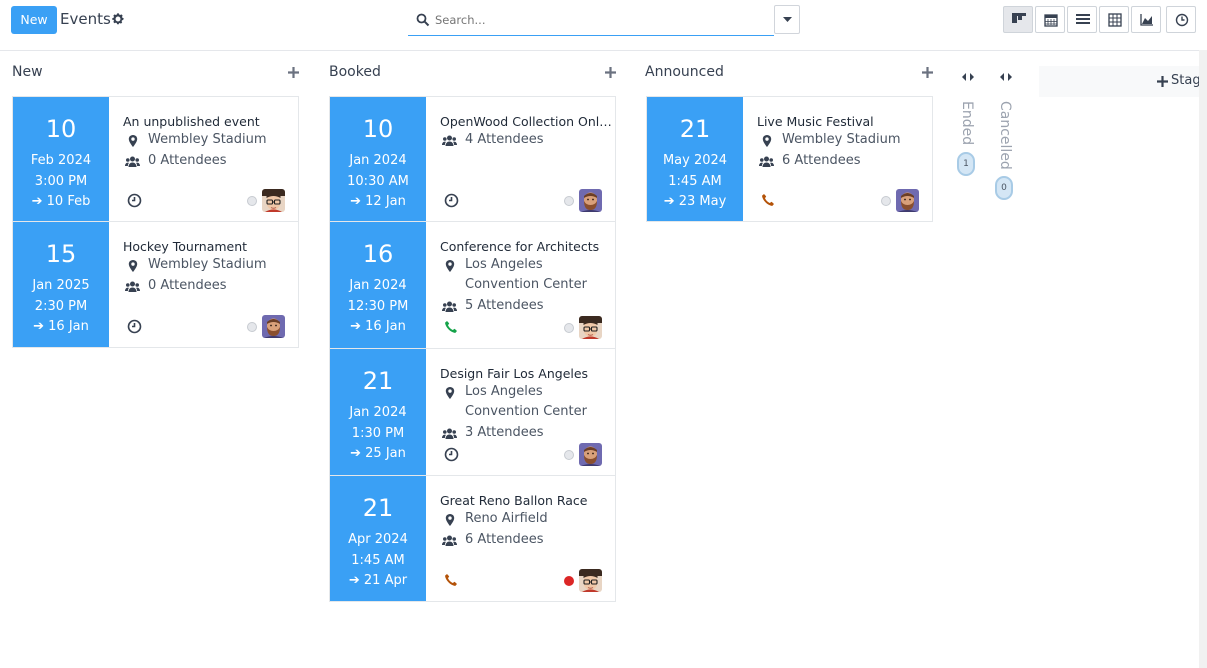 The height and width of the screenshot is (668, 1207). I want to click on event-end-date: ➔ 25 Jan, so click(378, 453).